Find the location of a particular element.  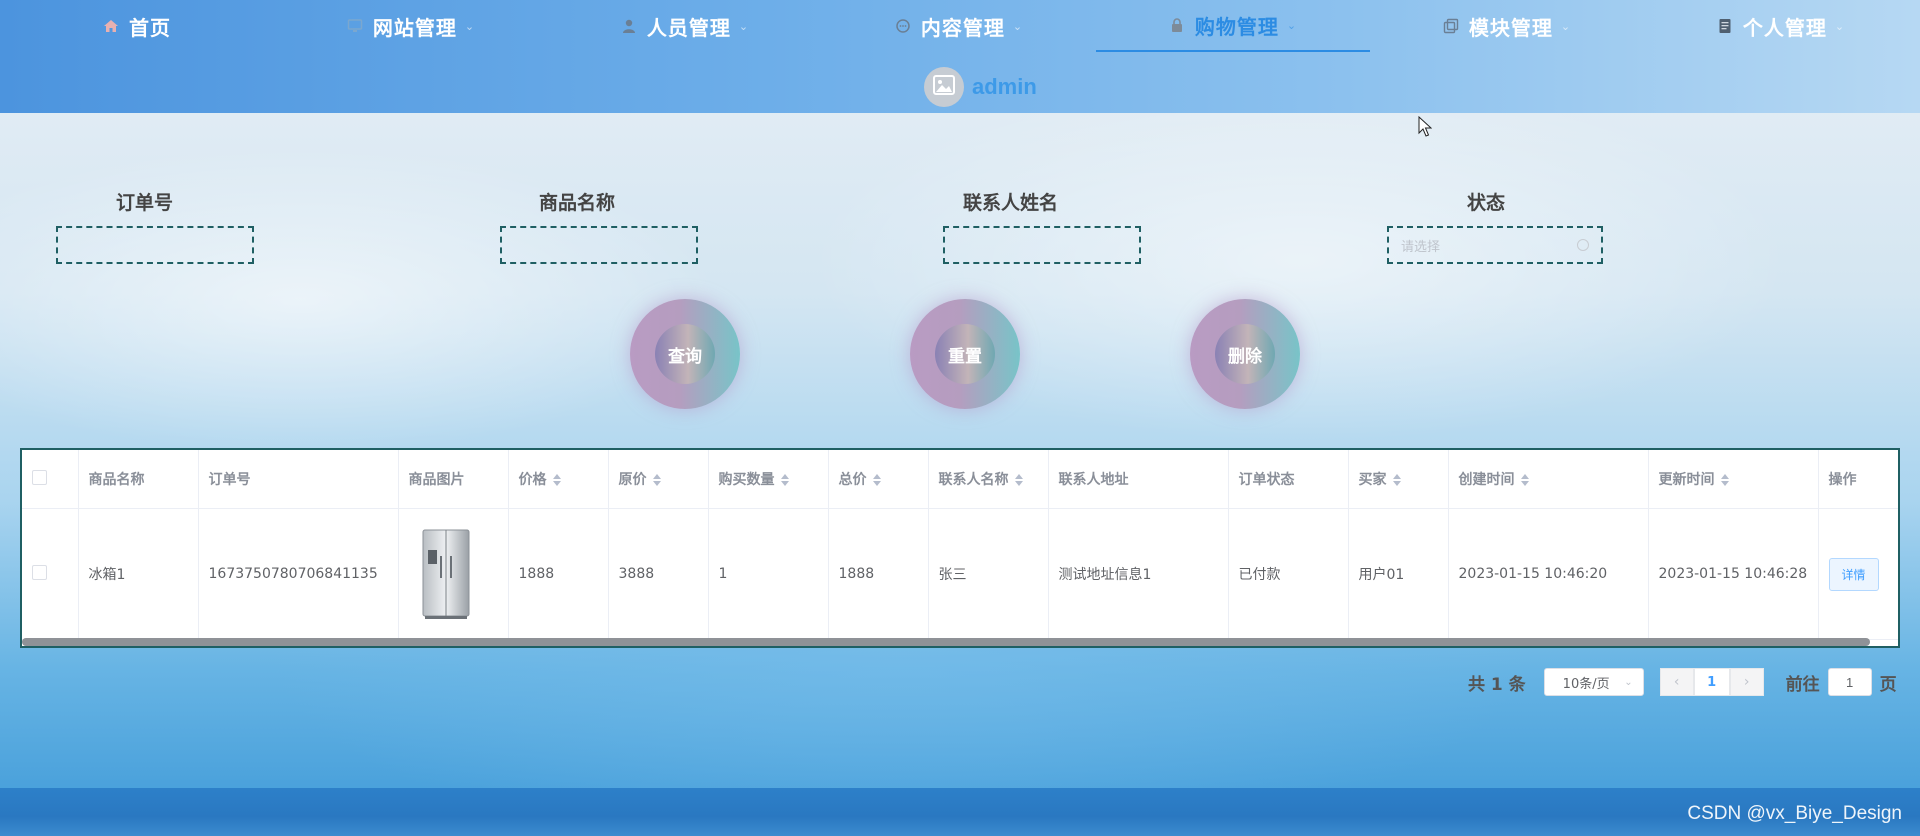

th-order-status: 订单状态 is located at coordinates (1288, 479).